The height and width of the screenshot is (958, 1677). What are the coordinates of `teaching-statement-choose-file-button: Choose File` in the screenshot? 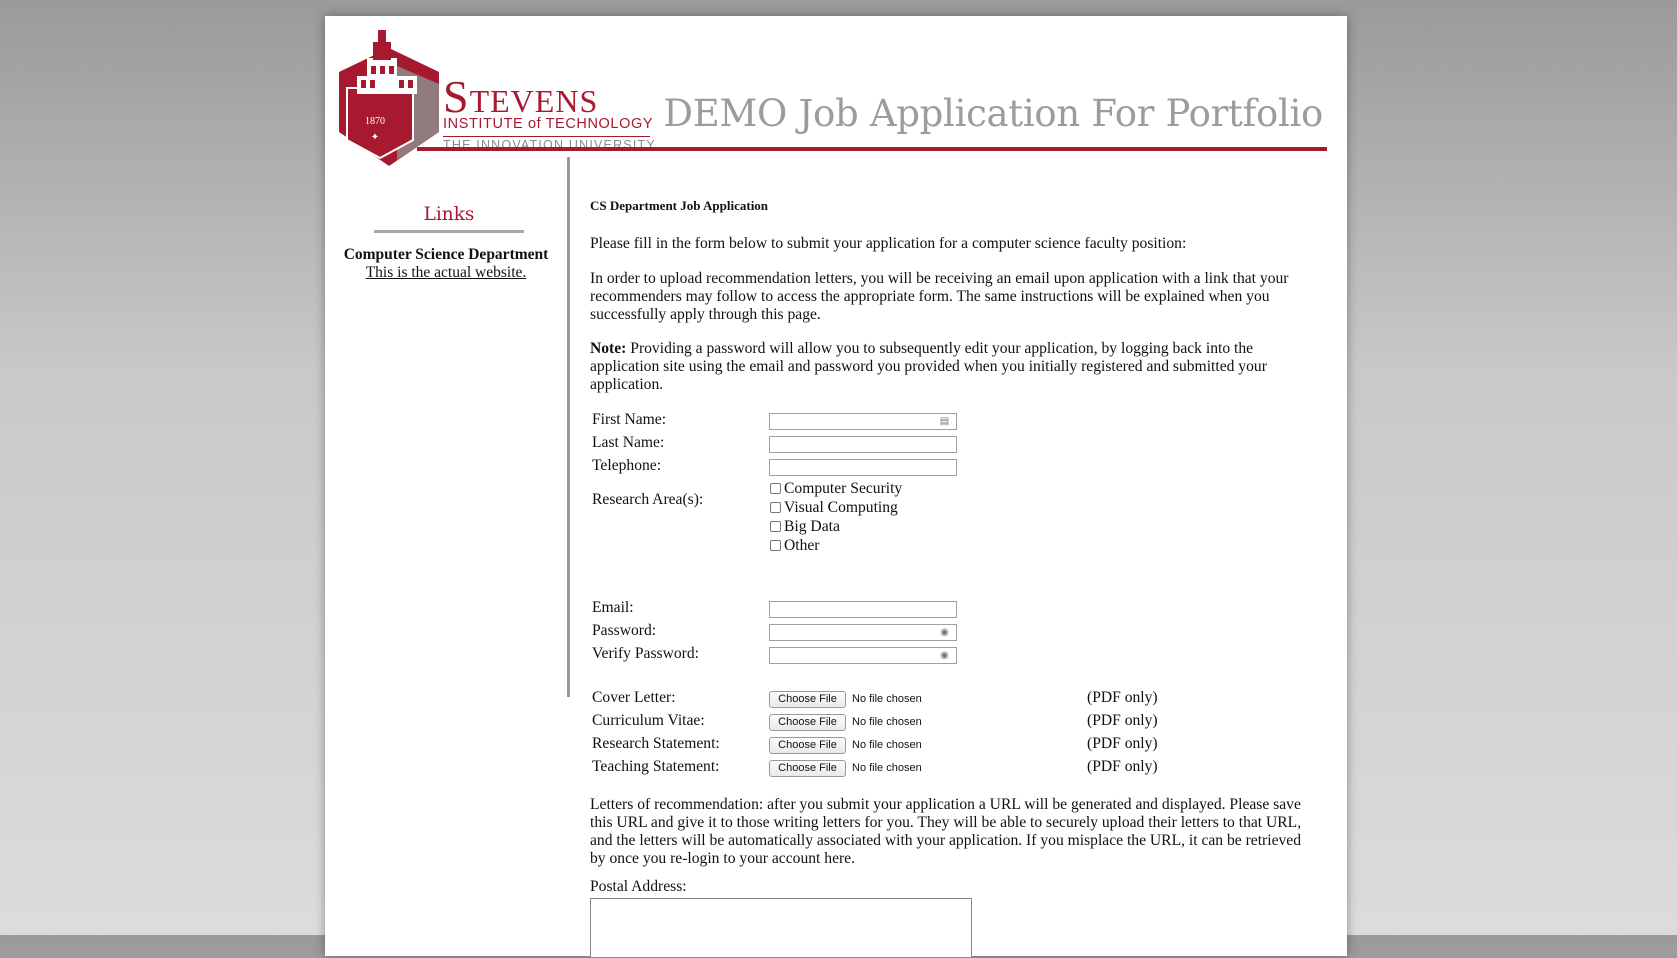 It's located at (807, 768).